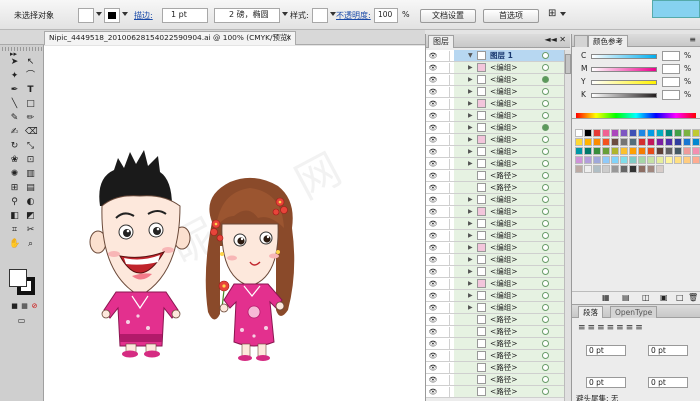 This screenshot has height=401, width=700. I want to click on eyedropper-icon: ⚲, so click(14, 202).